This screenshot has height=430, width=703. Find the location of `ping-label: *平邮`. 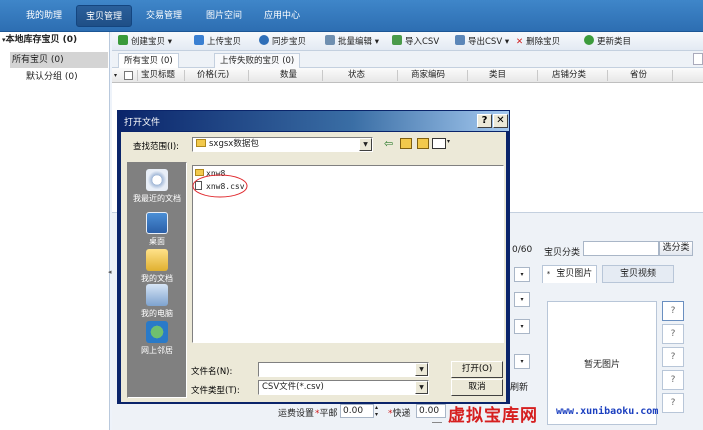

ping-label: *平邮 is located at coordinates (326, 412).